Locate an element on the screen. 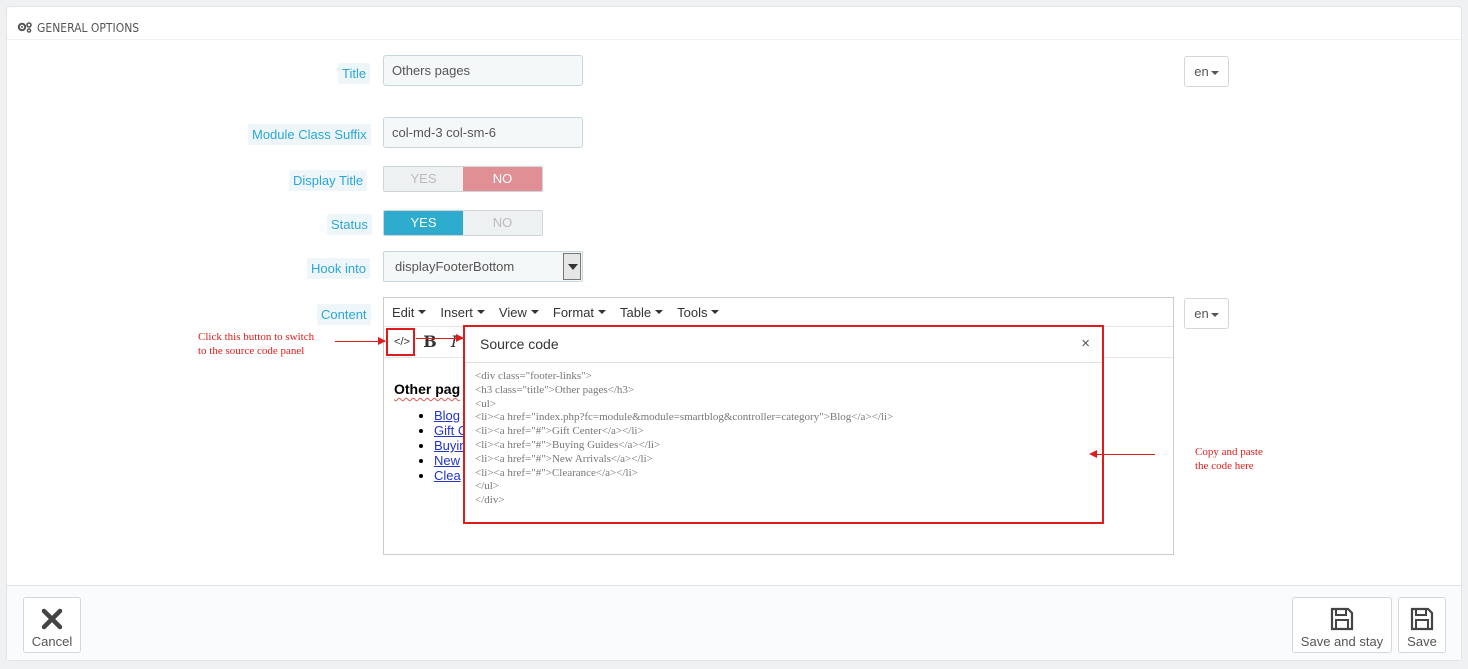  save-and-stay-button: Save and stay is located at coordinates (1342, 625).